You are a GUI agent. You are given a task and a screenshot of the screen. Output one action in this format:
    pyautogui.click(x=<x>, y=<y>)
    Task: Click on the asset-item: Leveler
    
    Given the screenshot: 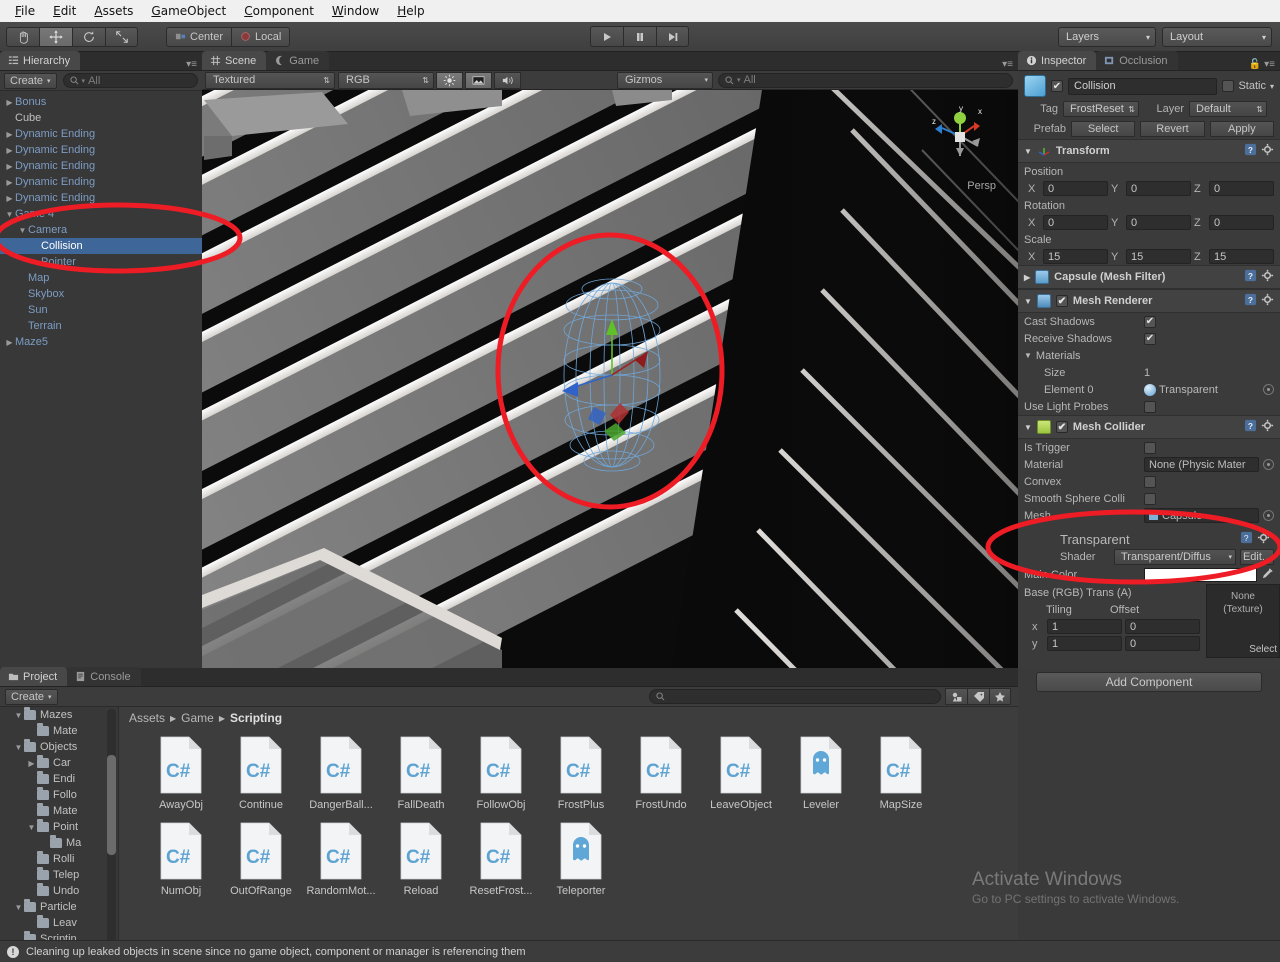 What is the action you would take?
    pyautogui.click(x=821, y=773)
    